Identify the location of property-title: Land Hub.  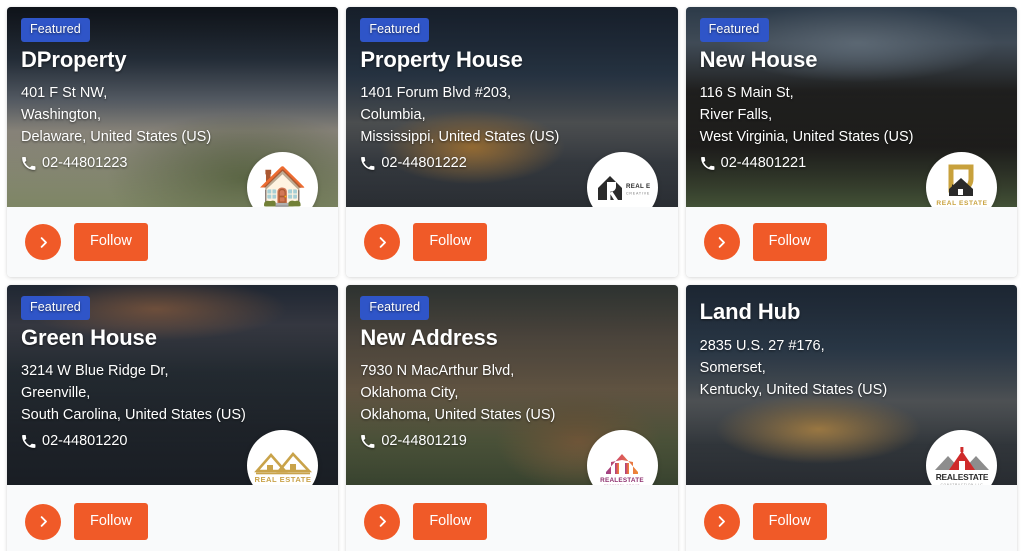
(750, 311).